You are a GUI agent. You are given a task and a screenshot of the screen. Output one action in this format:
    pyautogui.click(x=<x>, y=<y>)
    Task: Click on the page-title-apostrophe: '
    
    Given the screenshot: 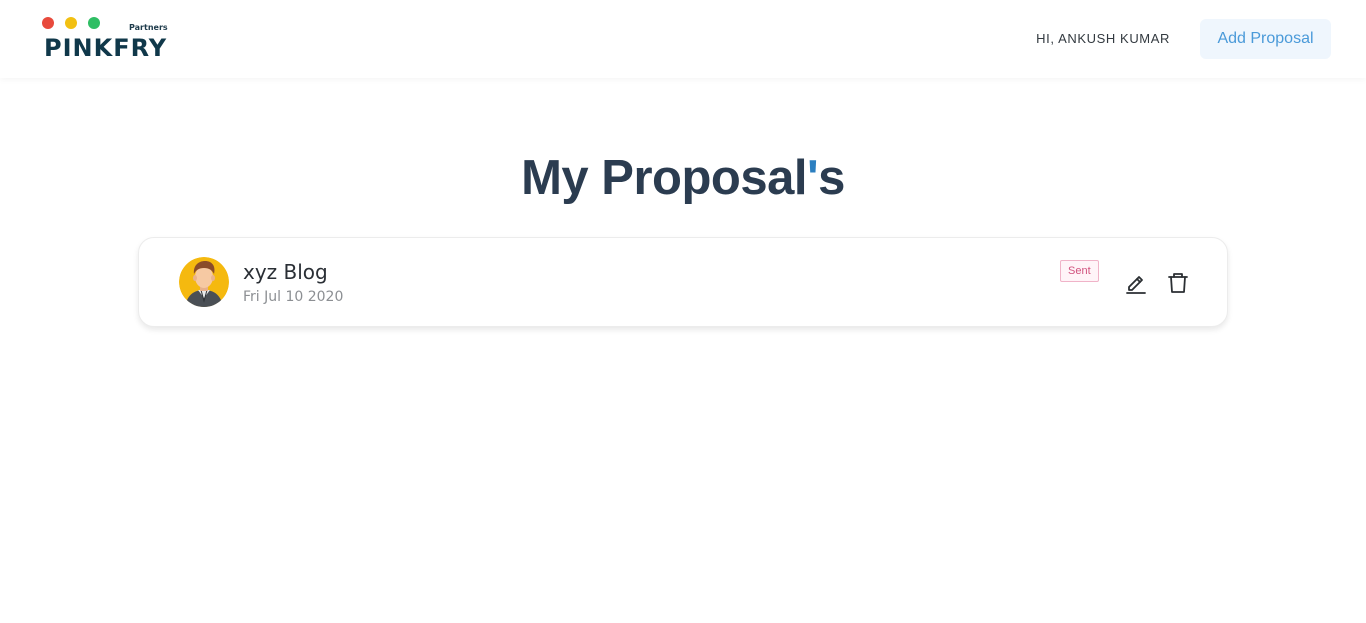 What is the action you would take?
    pyautogui.click(x=812, y=178)
    